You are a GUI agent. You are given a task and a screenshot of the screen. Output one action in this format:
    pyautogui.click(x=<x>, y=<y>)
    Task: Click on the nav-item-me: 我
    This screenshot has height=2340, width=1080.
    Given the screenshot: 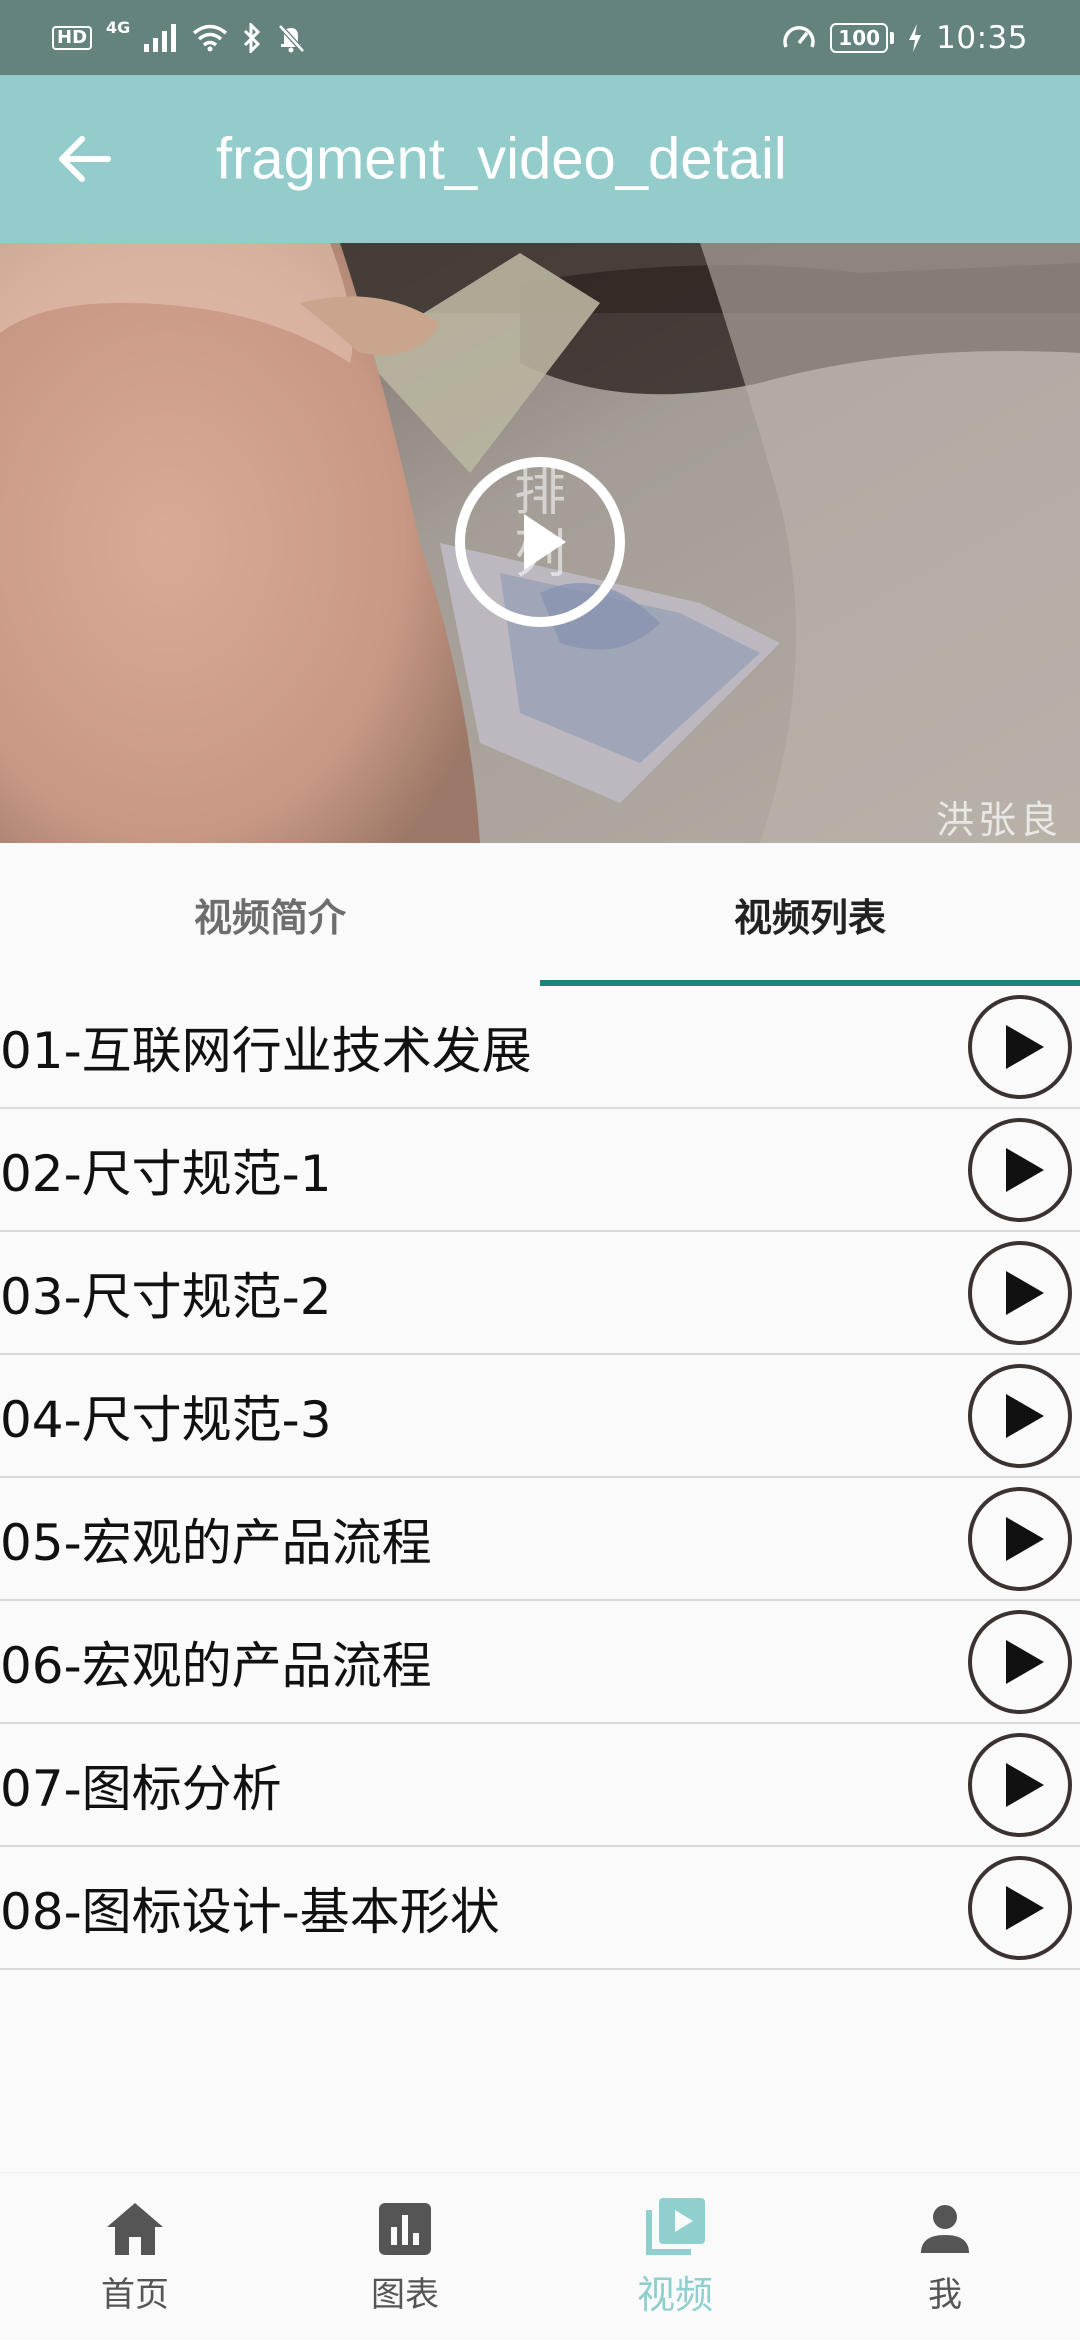 What is the action you would take?
    pyautogui.click(x=945, y=2256)
    